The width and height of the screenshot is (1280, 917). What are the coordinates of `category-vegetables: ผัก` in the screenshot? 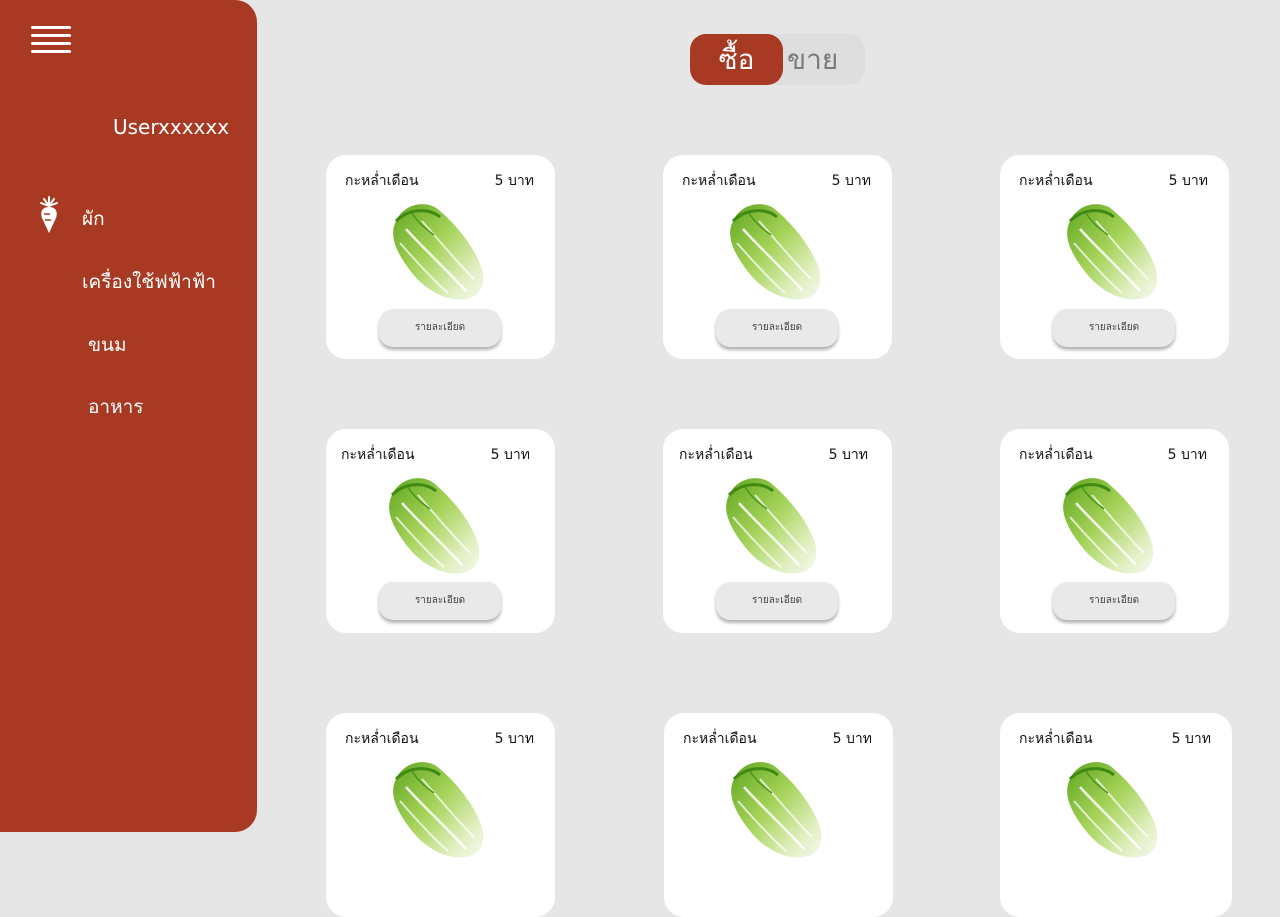 It's located at (93, 219).